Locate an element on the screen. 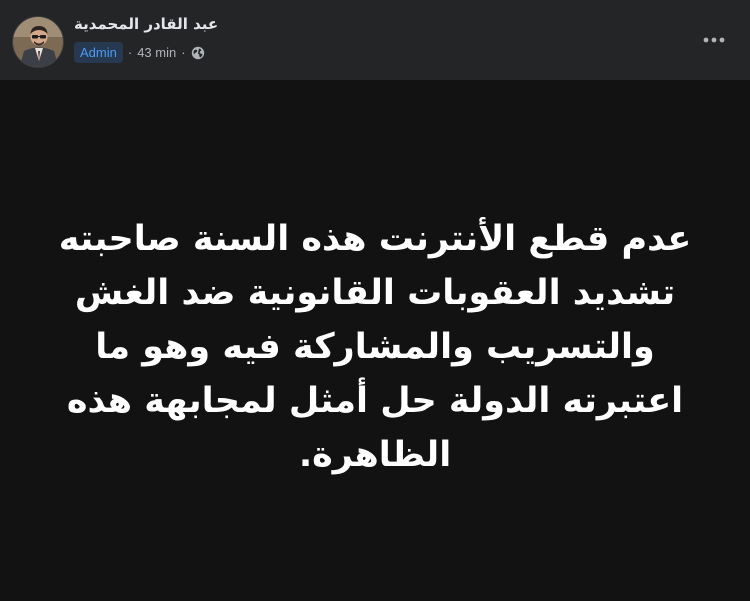 Image resolution: width=750 pixels, height=601 pixels. post-timestamp: 43 min is located at coordinates (156, 52).